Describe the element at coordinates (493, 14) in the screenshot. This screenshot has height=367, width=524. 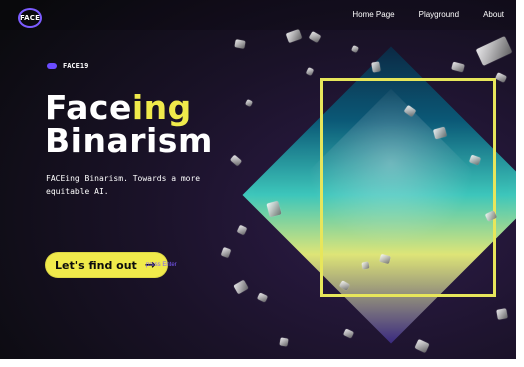
I see `nav-link-about: About` at that location.